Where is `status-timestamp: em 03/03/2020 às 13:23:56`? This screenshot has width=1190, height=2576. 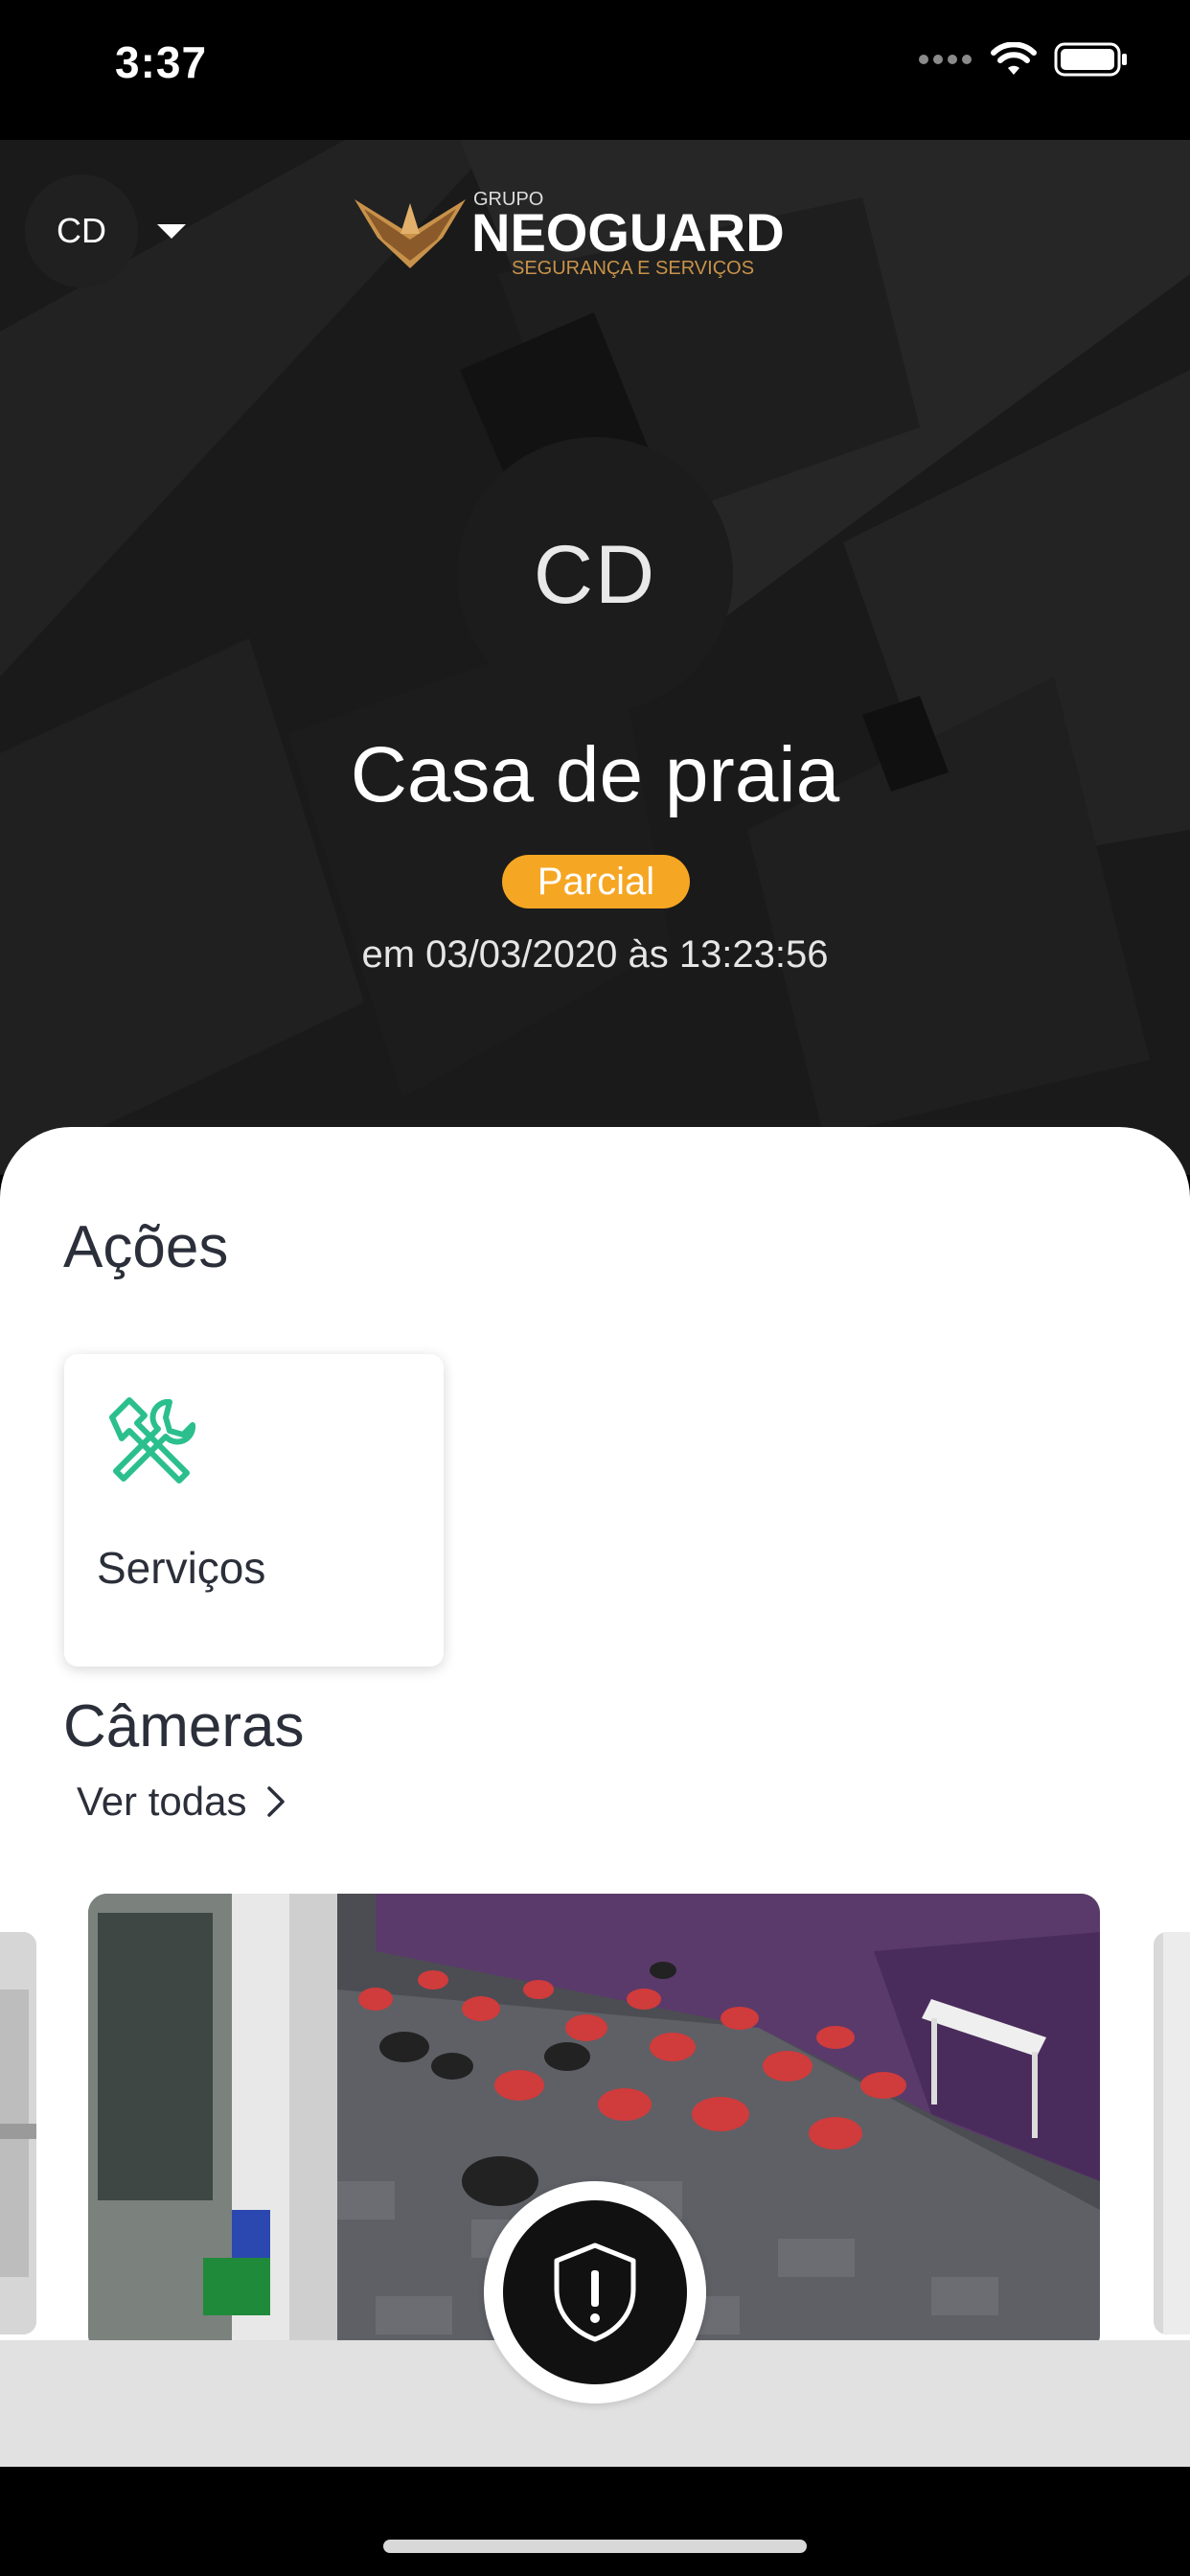
status-timestamp: em 03/03/2020 às 13:23:56 is located at coordinates (595, 954).